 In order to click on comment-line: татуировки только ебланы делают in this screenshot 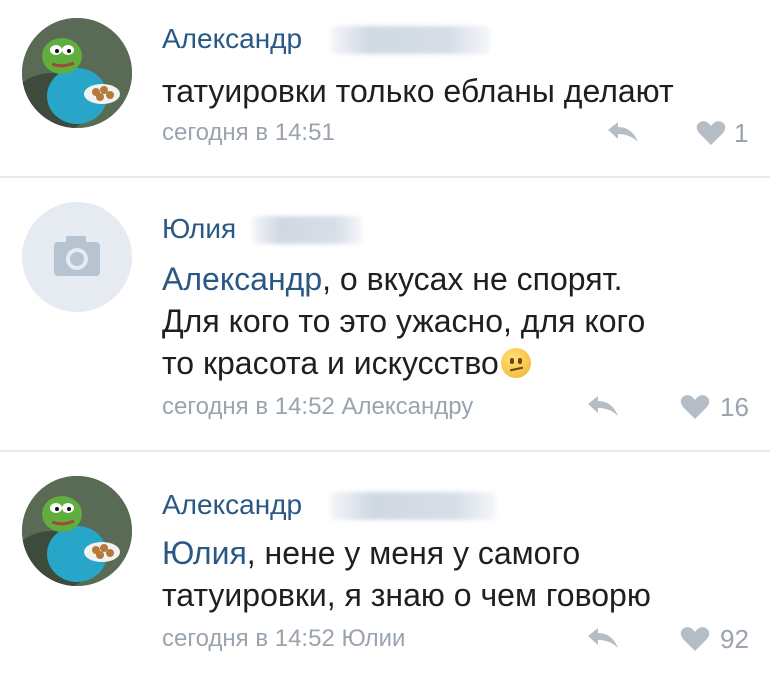, I will do `click(418, 91)`.